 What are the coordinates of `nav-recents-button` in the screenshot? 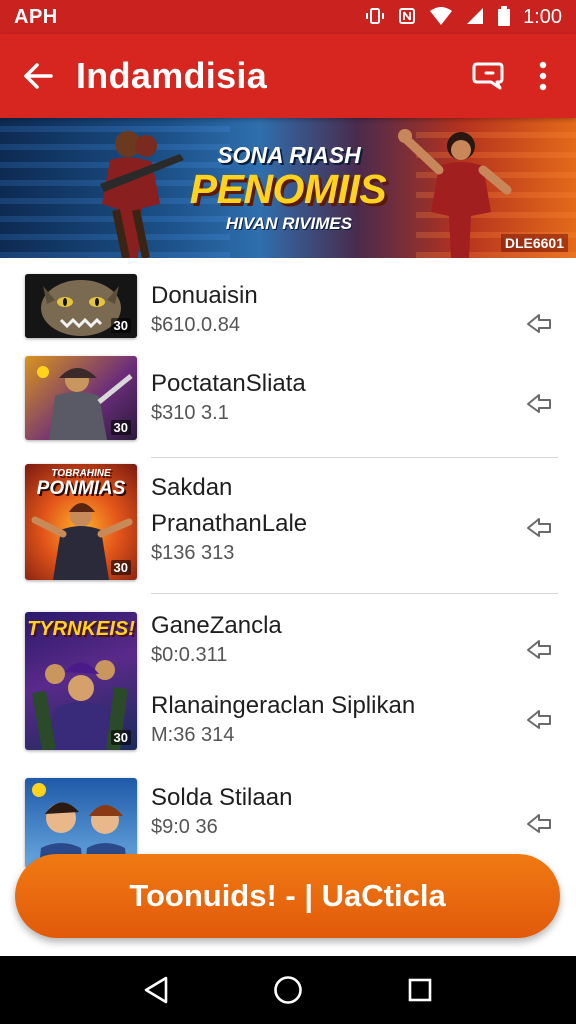 It's located at (420, 990).